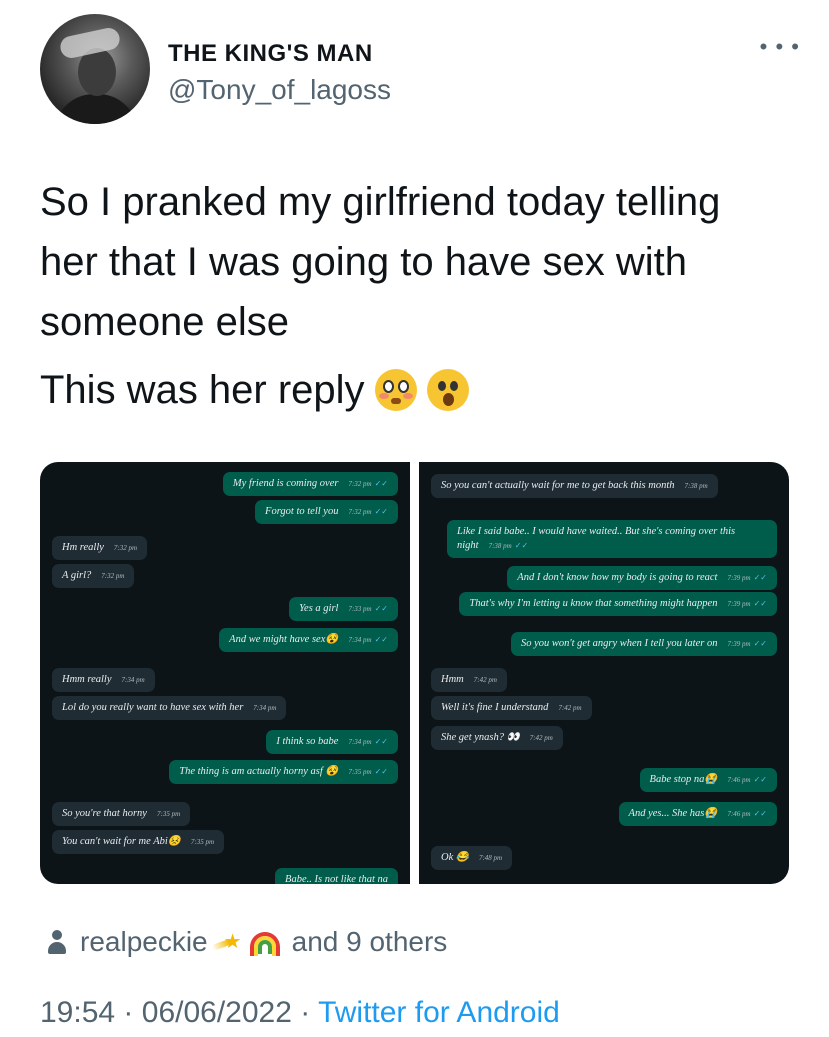  What do you see at coordinates (452, 679) in the screenshot?
I see `chat-message-text: Hmm` at bounding box center [452, 679].